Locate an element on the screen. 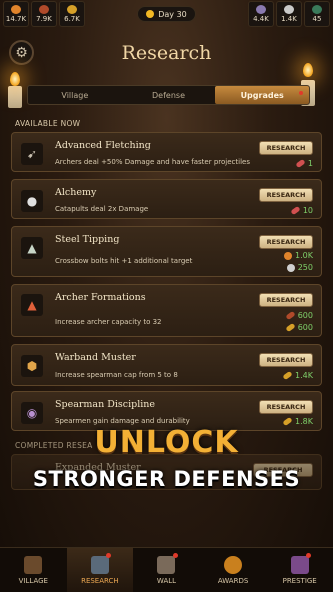  resource-value: 7.9K is located at coordinates (44, 19).